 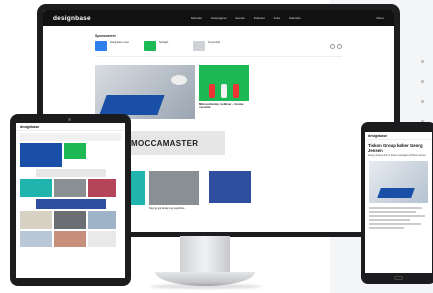 What do you see at coordinates (165, 143) in the screenshot?
I see `banner-brand: MOCCAMASTER` at bounding box center [165, 143].